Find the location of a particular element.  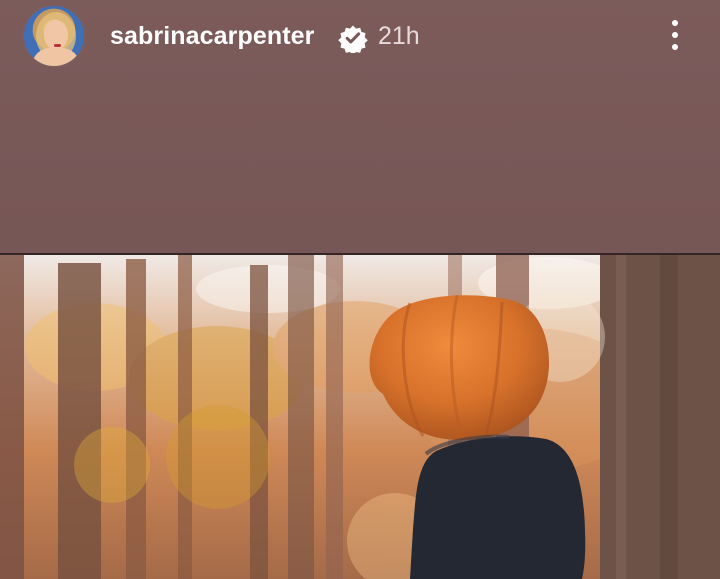

more-options-icon is located at coordinates (675, 35).